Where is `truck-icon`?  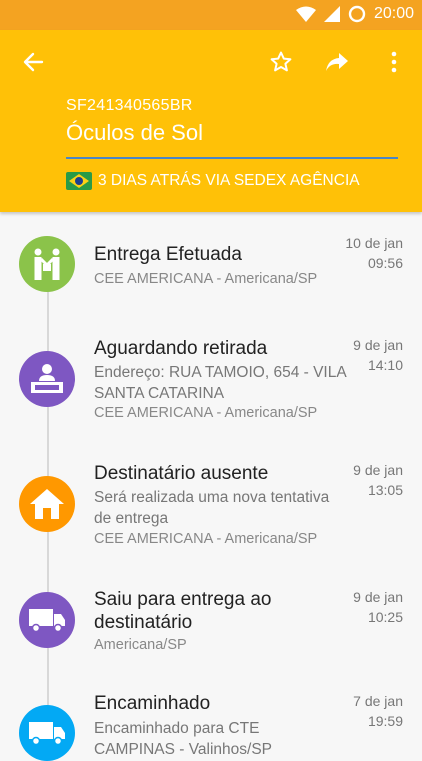 truck-icon is located at coordinates (47, 734).